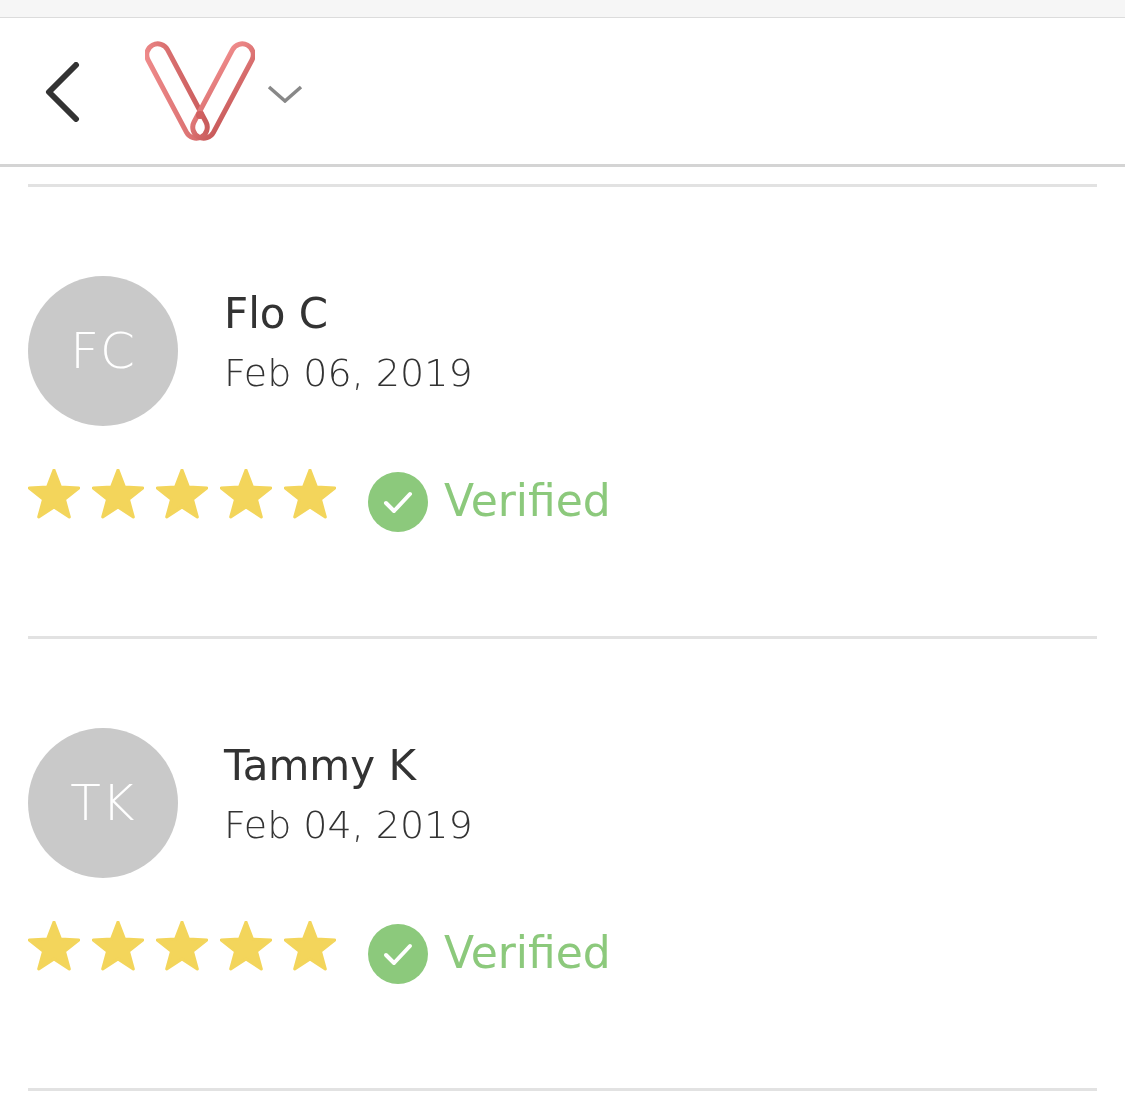  What do you see at coordinates (321, 766) in the screenshot?
I see `reviewer-name: Tammy K` at bounding box center [321, 766].